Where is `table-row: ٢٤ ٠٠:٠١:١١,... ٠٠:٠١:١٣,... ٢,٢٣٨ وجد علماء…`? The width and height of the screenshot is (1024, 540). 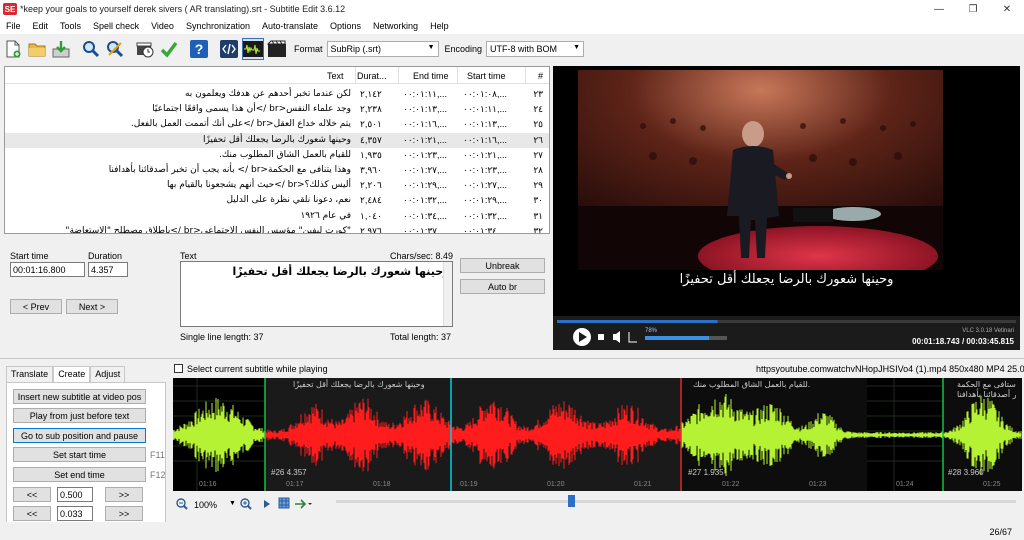 table-row: ٢٤ ٠٠:٠١:١١,... ٠٠:٠١:١٣,... ٢,٢٣٨ وجد علماء… is located at coordinates (277, 109).